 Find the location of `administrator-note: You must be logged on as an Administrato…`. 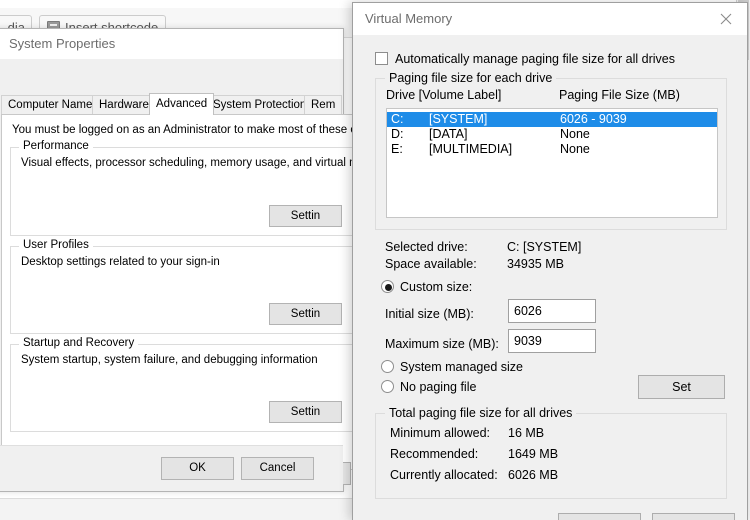

administrator-note: You must be logged on as an Administrato… is located at coordinates (184, 130).